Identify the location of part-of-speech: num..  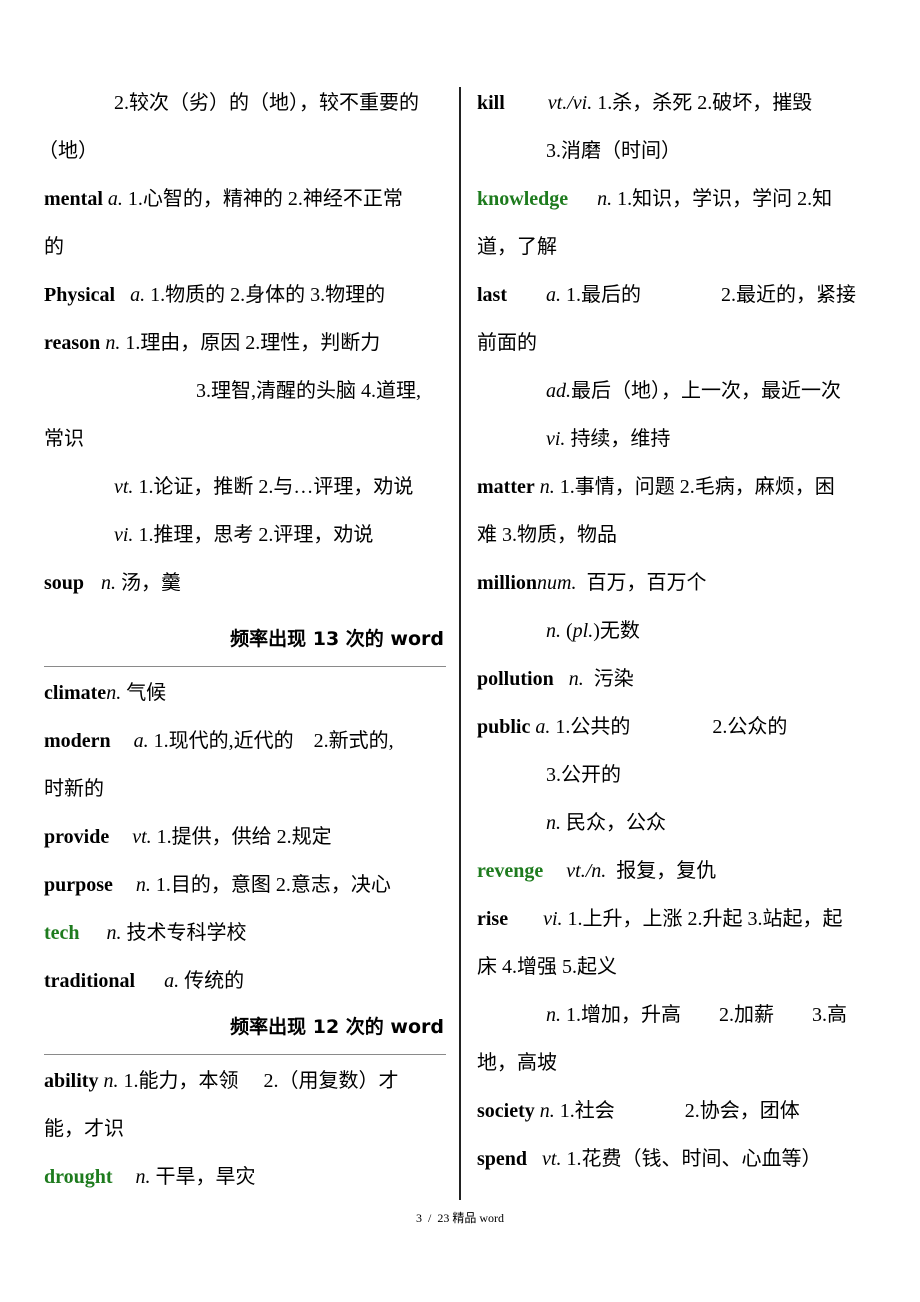
(557, 583).